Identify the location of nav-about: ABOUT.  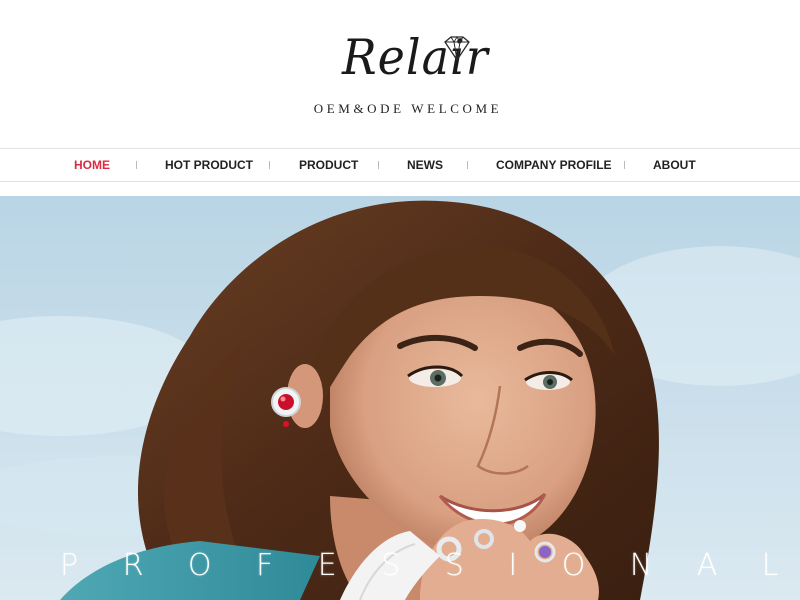
(674, 165).